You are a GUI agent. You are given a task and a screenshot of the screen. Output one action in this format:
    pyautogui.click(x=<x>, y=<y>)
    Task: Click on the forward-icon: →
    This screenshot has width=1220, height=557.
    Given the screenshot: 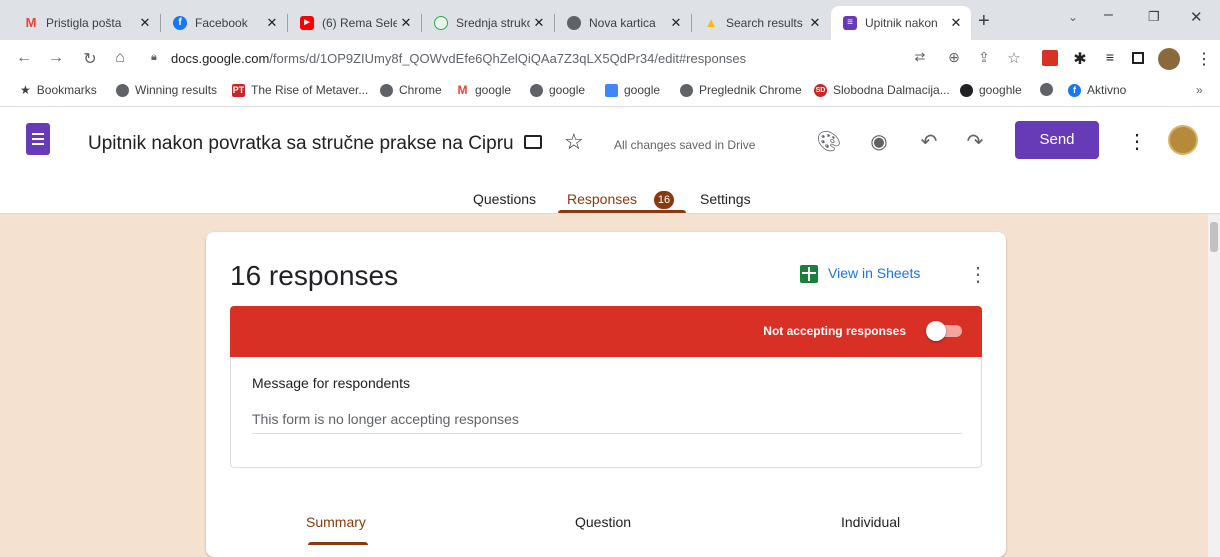 What is the action you would take?
    pyautogui.click(x=56, y=58)
    